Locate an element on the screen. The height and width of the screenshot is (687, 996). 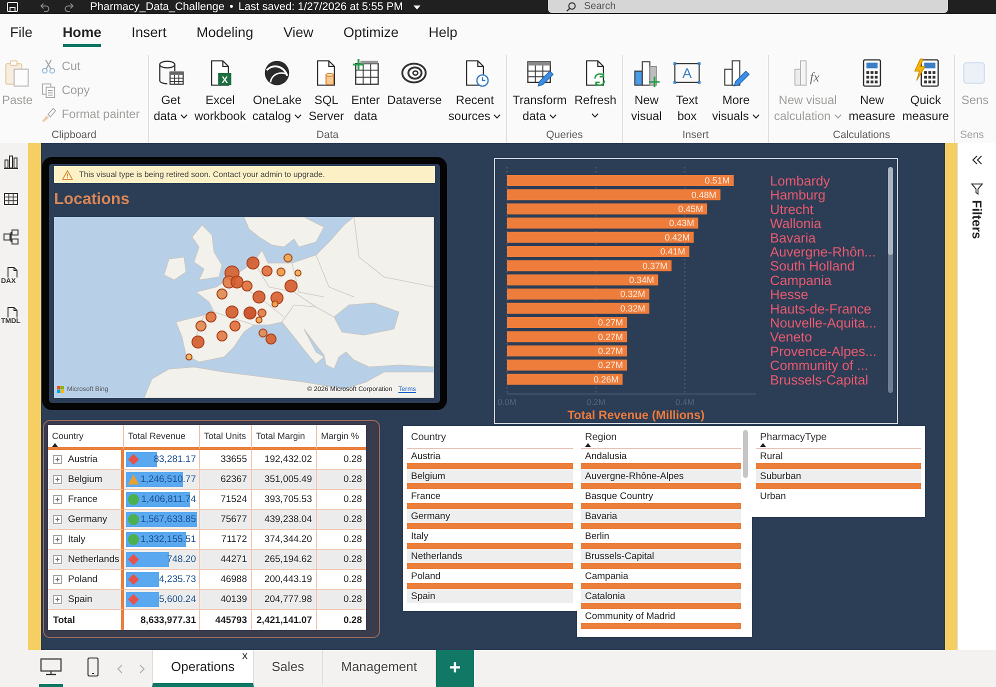
menu-tab: Home is located at coordinates (82, 30).